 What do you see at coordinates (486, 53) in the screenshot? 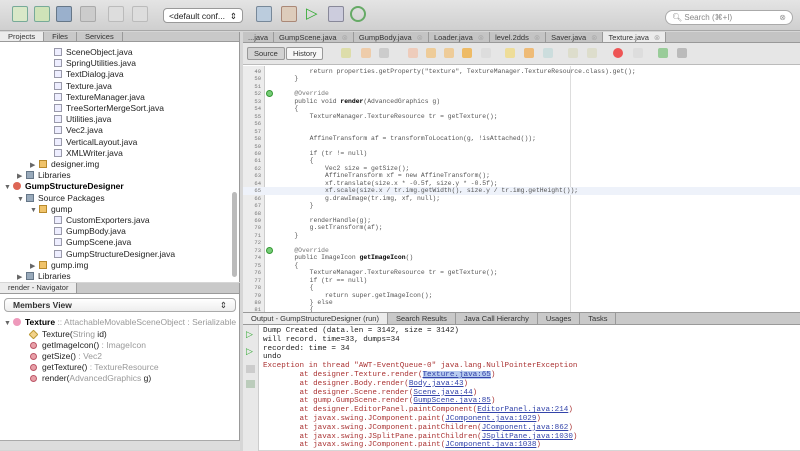
I see `toggle-rect-select-icon` at bounding box center [486, 53].